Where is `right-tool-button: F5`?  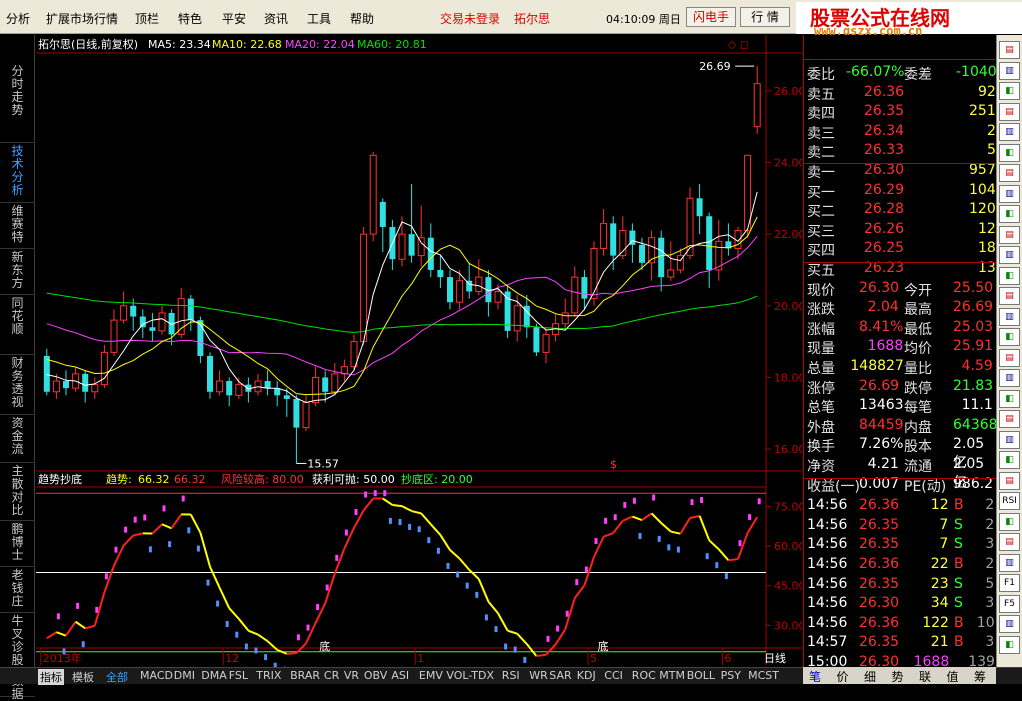
right-tool-button: F5 is located at coordinates (1009, 604).